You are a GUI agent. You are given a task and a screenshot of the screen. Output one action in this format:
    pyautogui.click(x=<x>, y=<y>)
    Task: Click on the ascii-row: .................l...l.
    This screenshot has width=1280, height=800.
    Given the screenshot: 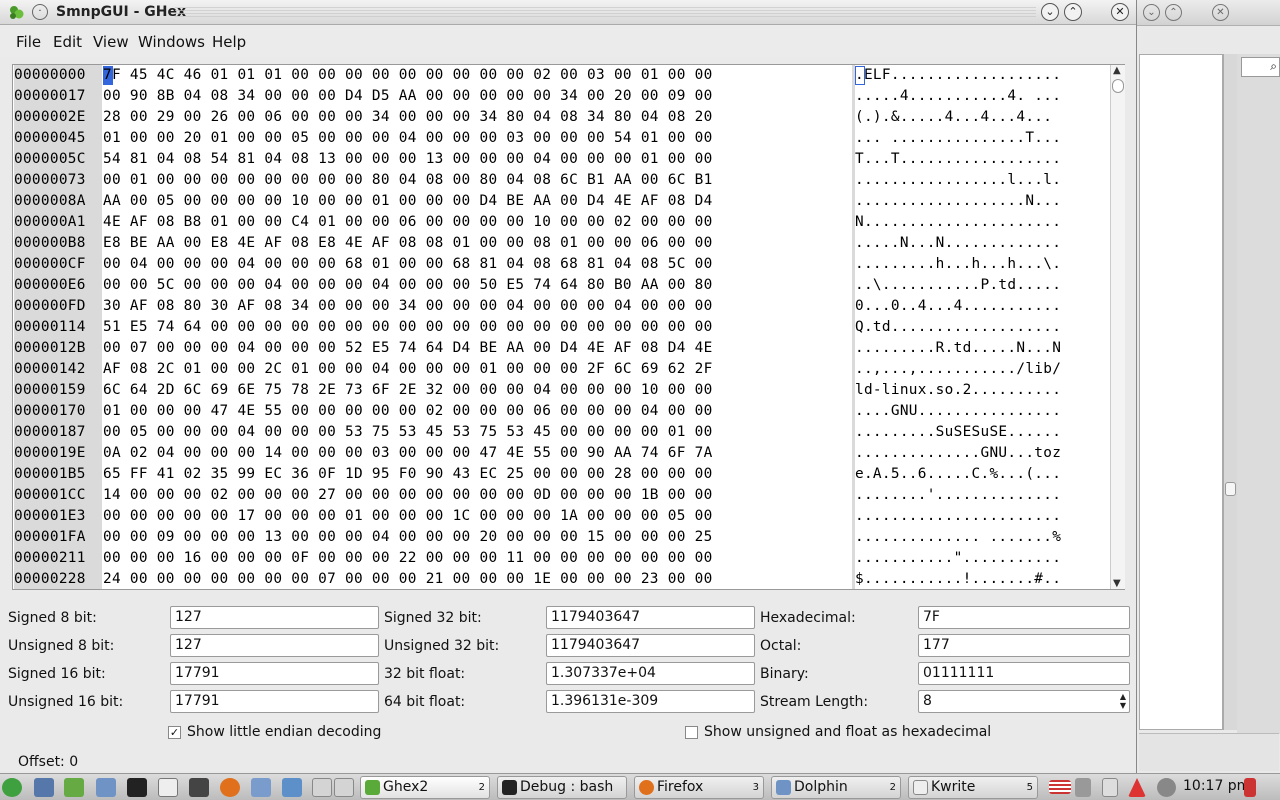 What is the action you would take?
    pyautogui.click(x=958, y=180)
    